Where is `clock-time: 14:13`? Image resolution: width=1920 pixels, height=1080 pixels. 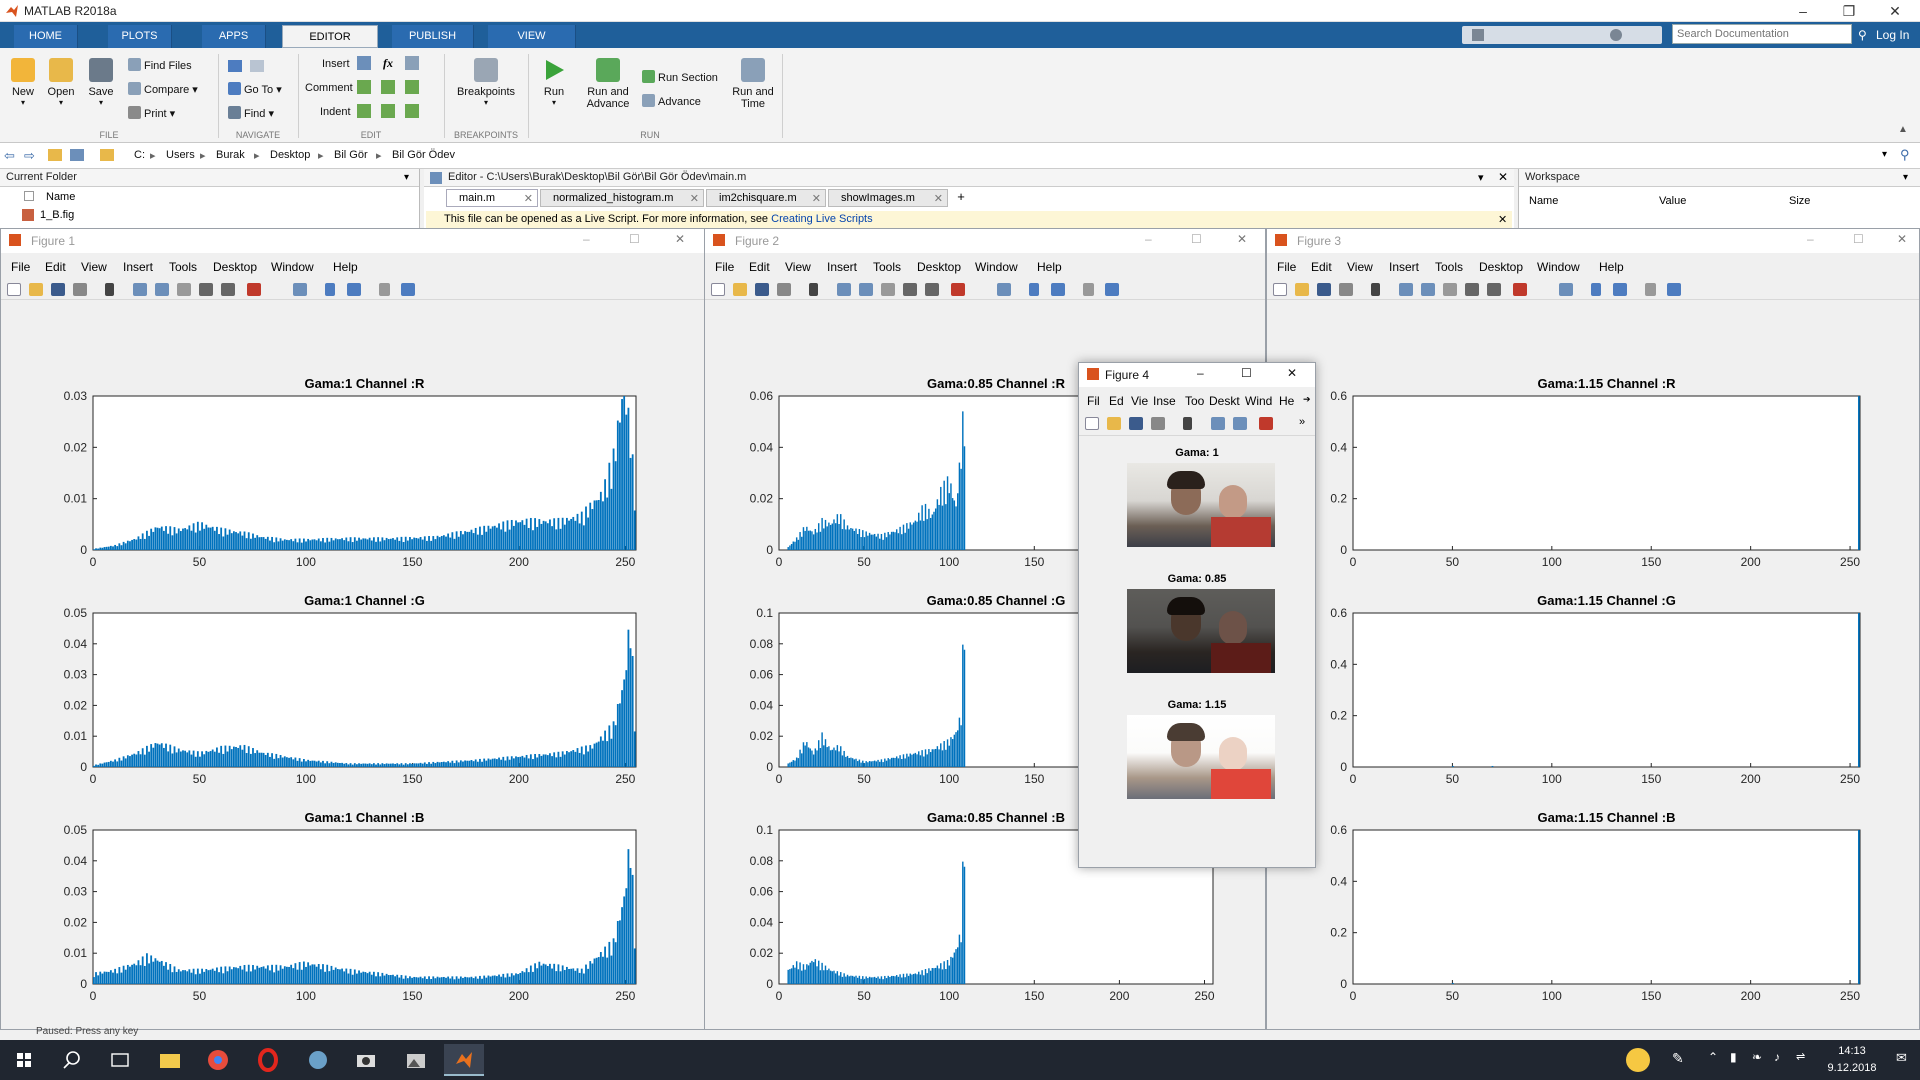
clock-time: 14:13 is located at coordinates (1852, 1051).